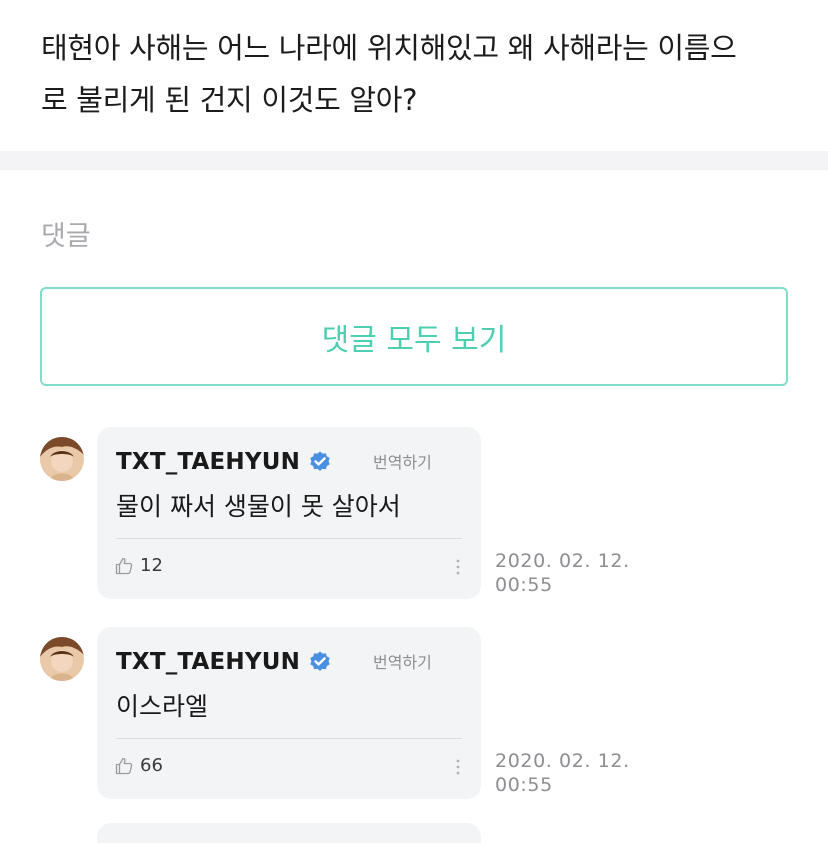 The width and height of the screenshot is (828, 843). I want to click on like-count: 12, so click(151, 565).